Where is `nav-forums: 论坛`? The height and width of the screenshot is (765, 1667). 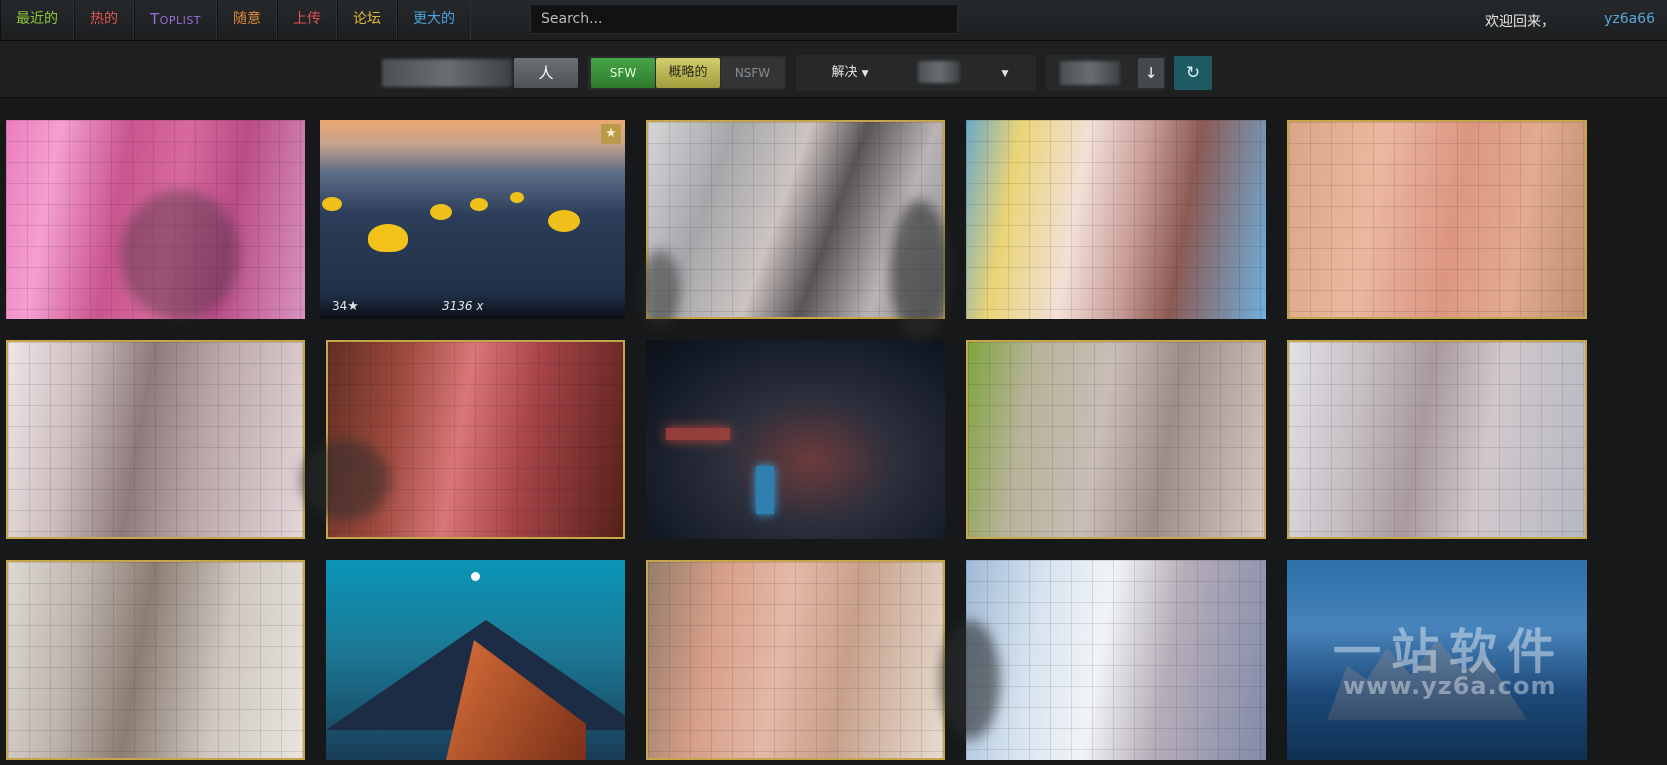
nav-forums: 论坛 is located at coordinates (367, 20).